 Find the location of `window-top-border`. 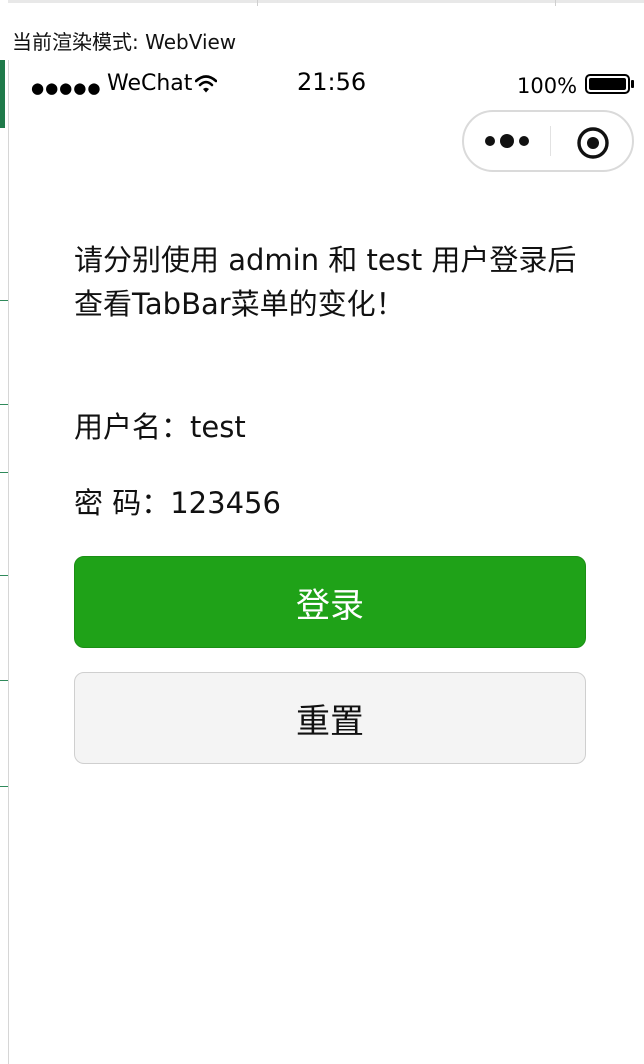

window-top-border is located at coordinates (322, 3).